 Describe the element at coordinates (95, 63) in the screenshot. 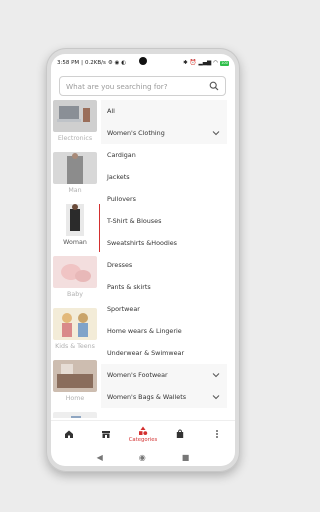

I see `status-speed: 0.2KB/s` at that location.